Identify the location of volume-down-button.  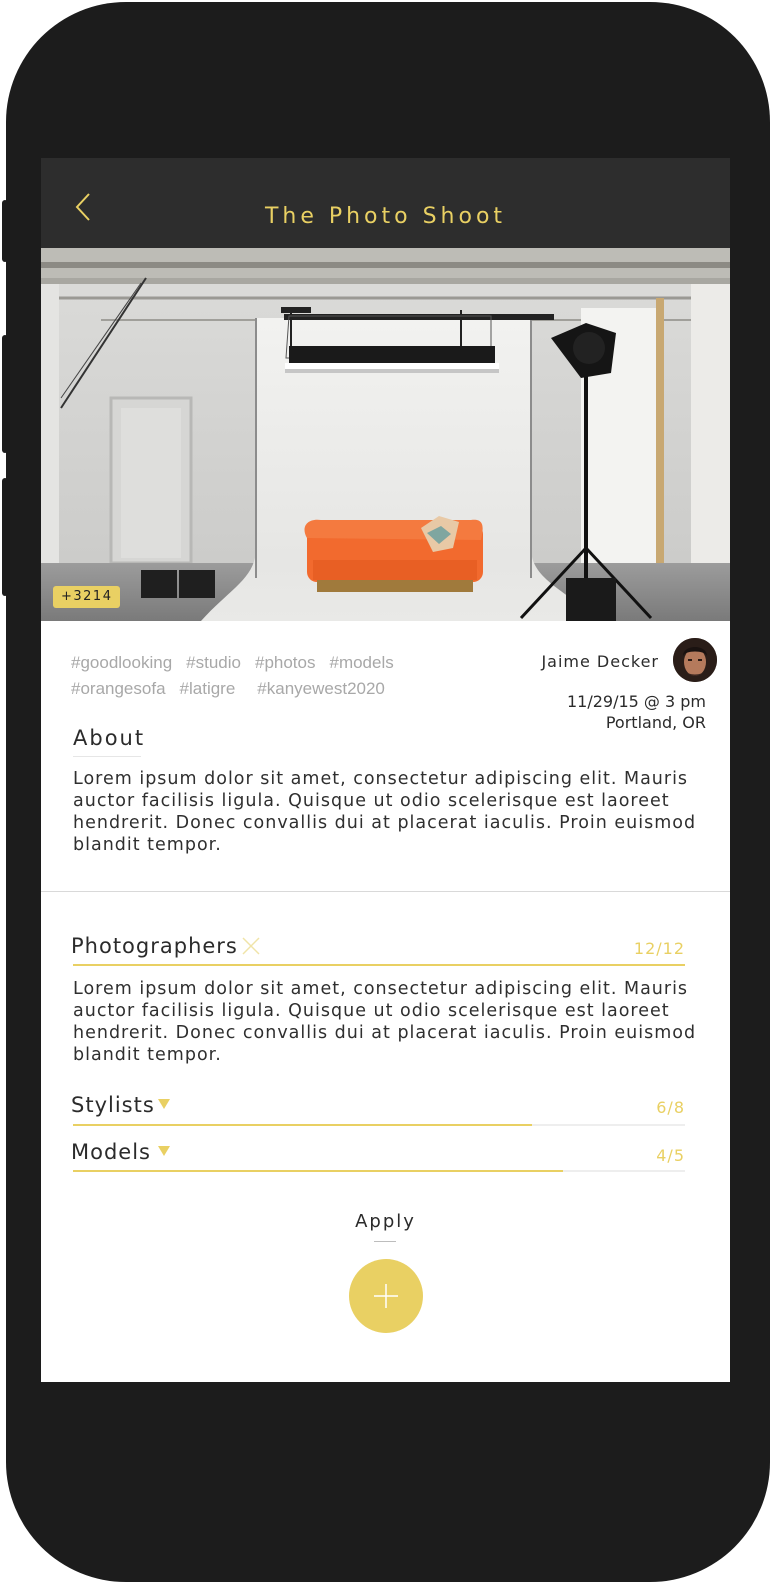
(5, 537).